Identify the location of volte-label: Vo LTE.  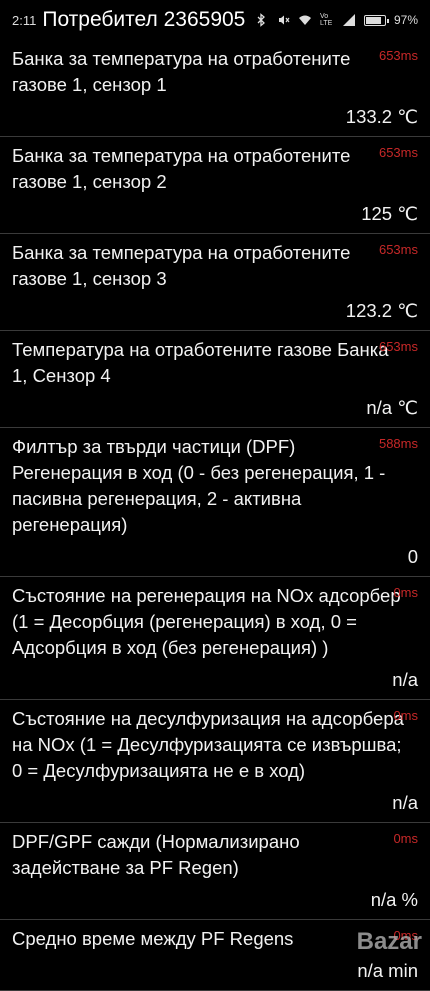
(326, 20).